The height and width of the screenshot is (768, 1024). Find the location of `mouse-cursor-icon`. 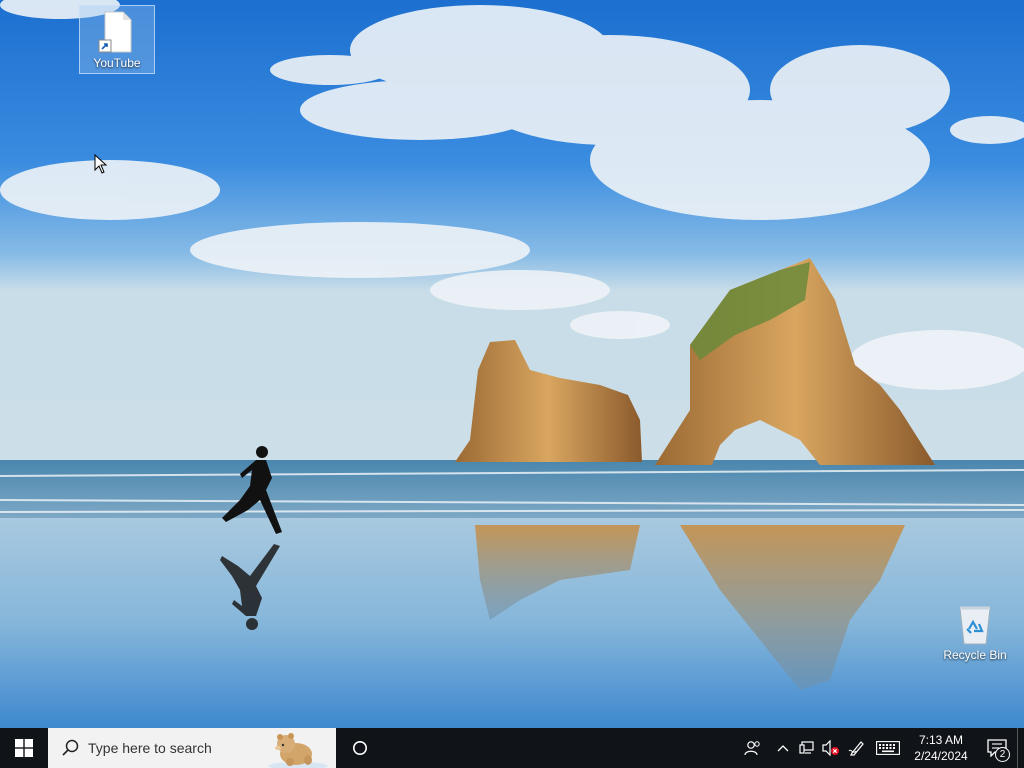

mouse-cursor-icon is located at coordinates (101, 164).